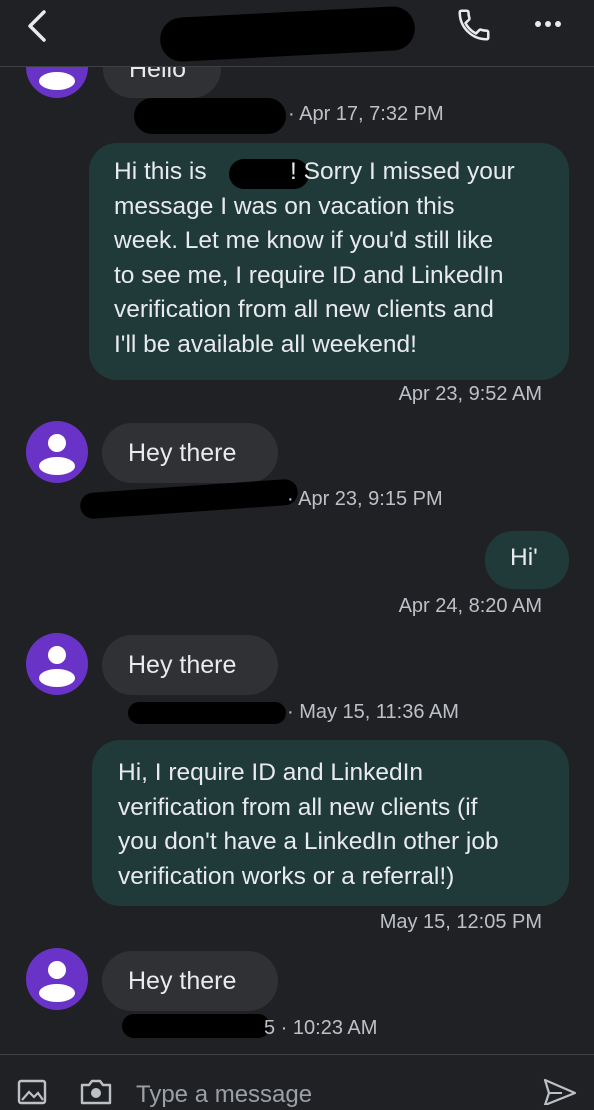  What do you see at coordinates (470, 394) in the screenshot?
I see `message-timestamp: Apr 23, 9:52 AM` at bounding box center [470, 394].